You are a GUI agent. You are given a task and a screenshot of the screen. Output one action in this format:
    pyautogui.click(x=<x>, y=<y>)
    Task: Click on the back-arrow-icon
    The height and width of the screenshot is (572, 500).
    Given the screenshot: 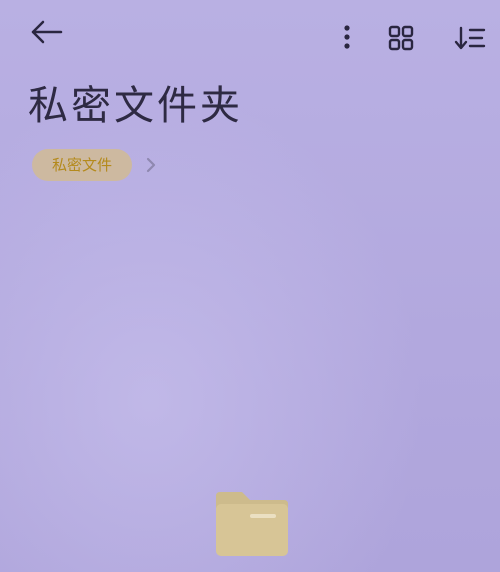 What is the action you would take?
    pyautogui.click(x=47, y=32)
    